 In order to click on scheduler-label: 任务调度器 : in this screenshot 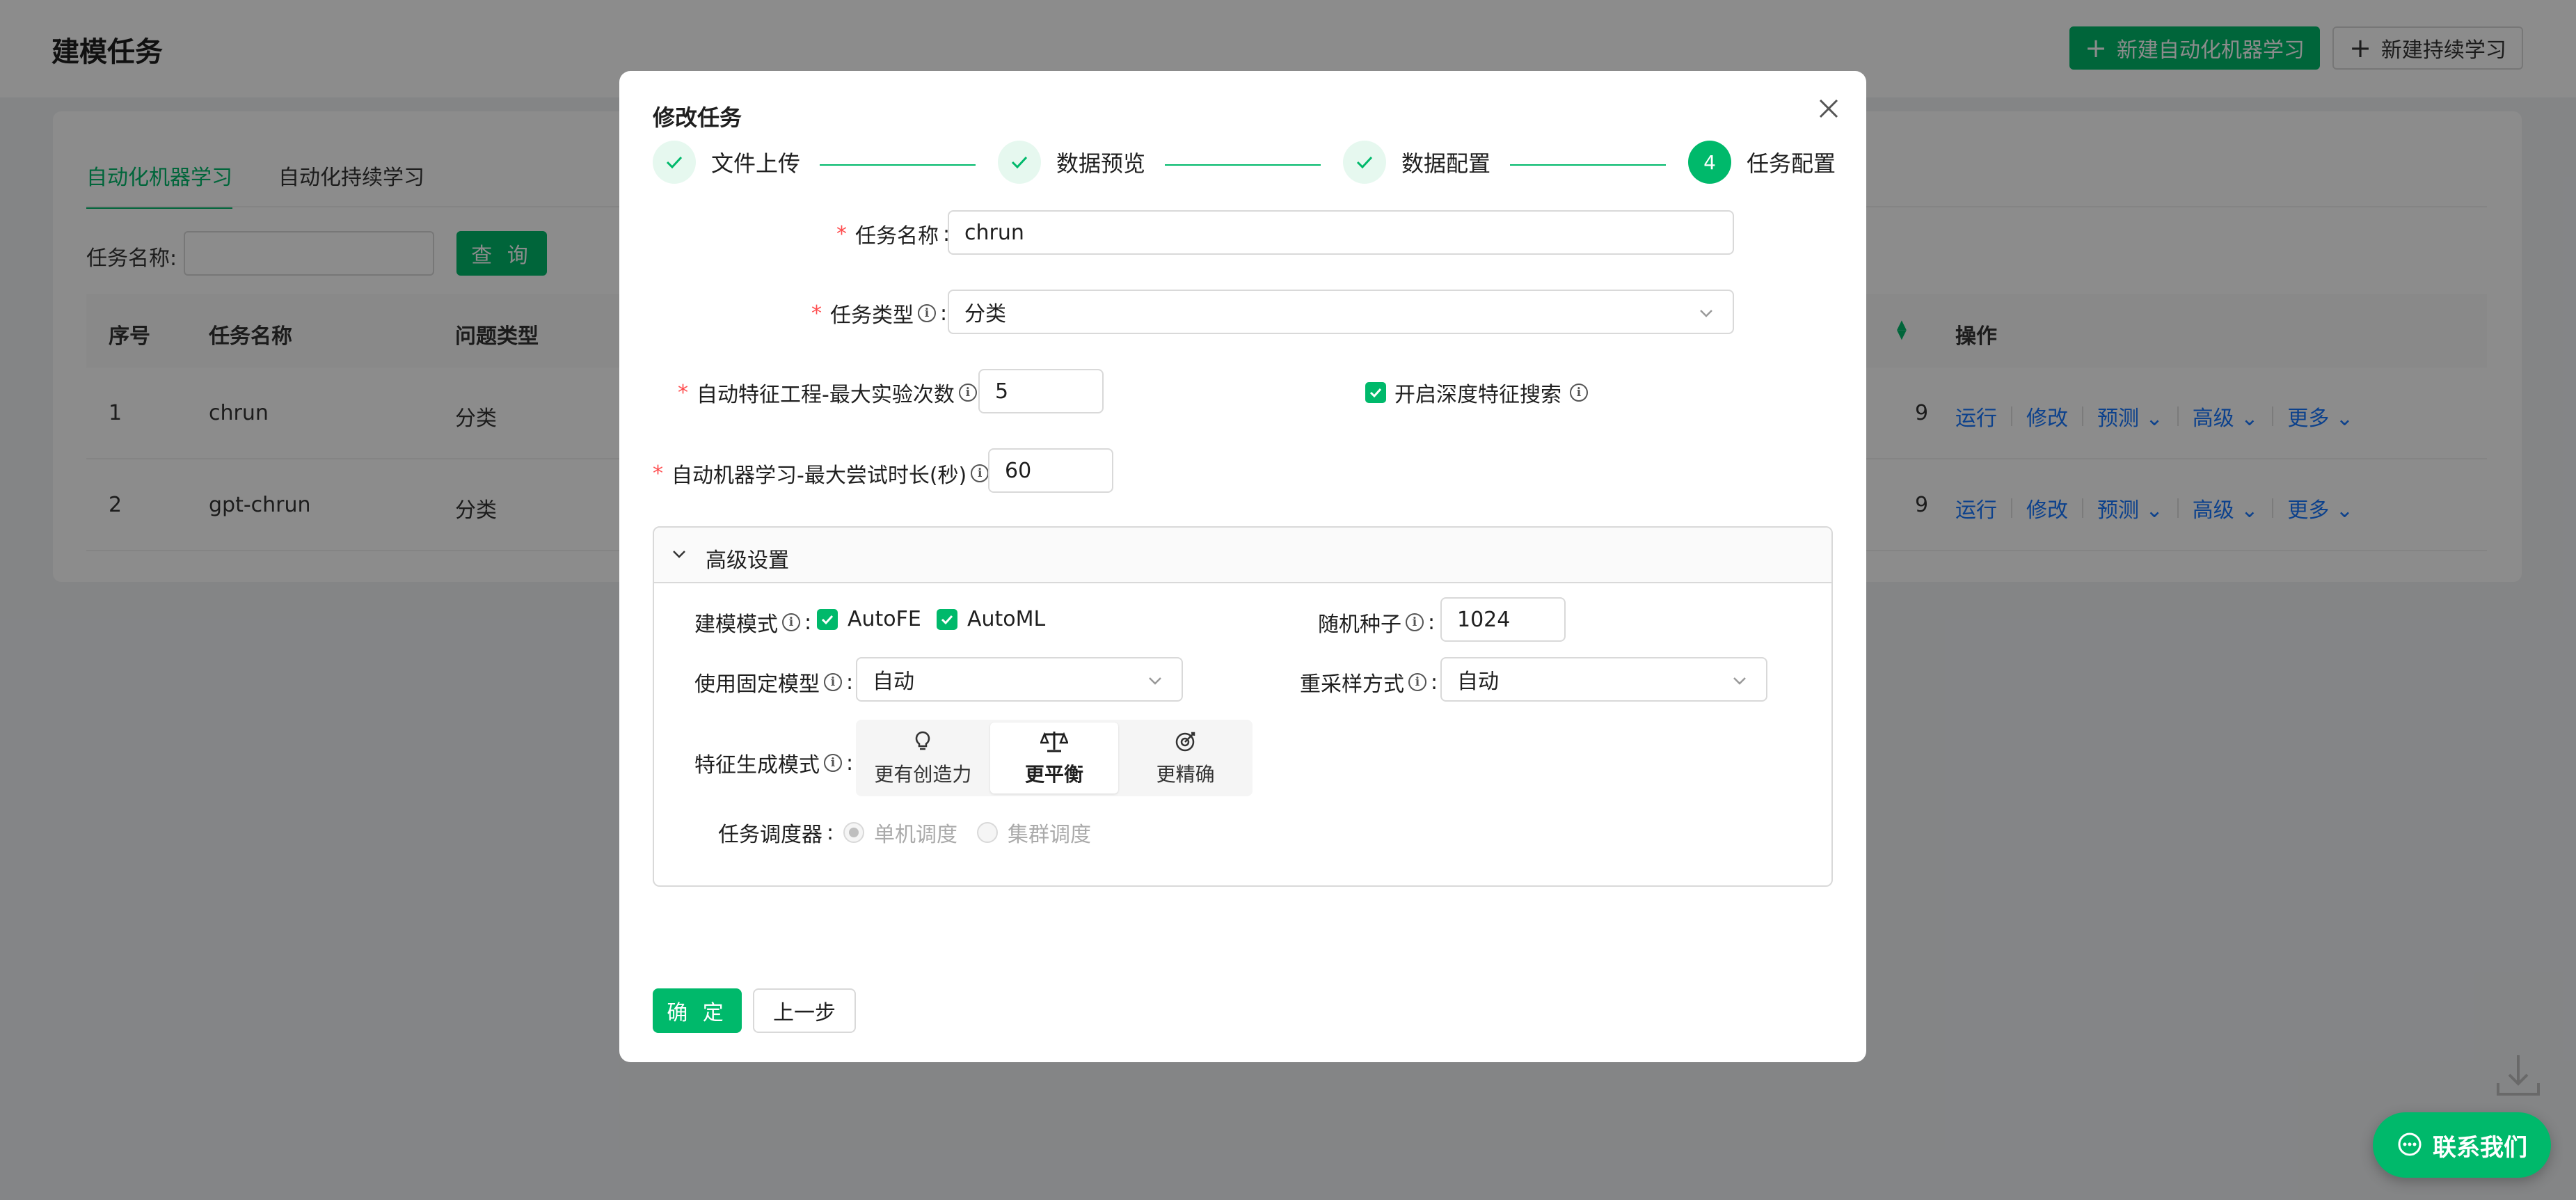, I will do `click(776, 834)`.